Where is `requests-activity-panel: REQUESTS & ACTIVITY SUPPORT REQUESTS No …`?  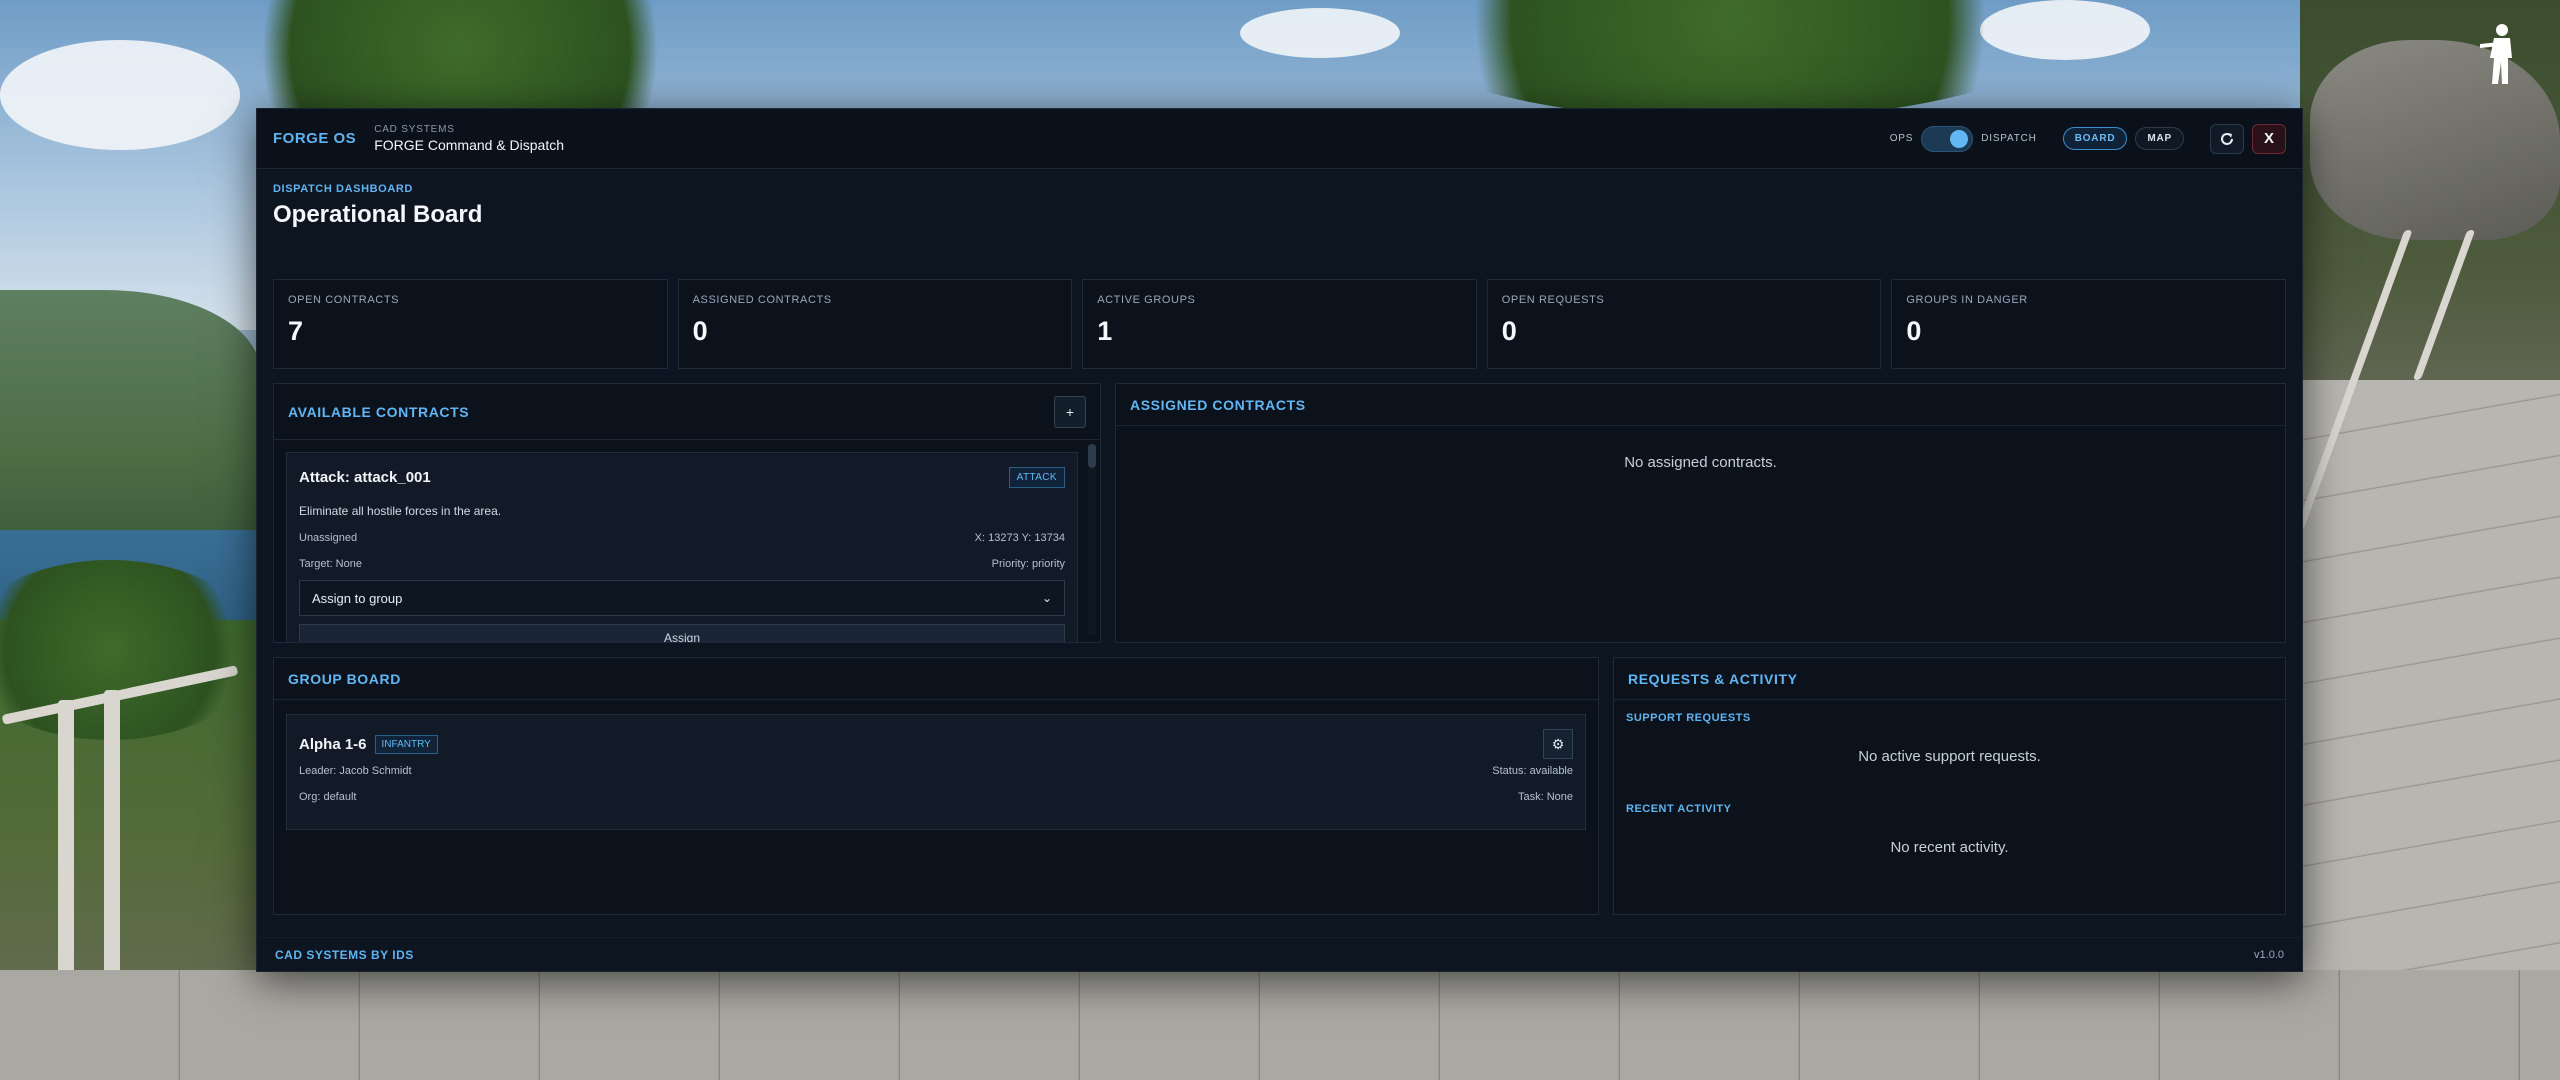 requests-activity-panel: REQUESTS & ACTIVITY SUPPORT REQUESTS No … is located at coordinates (1949, 786).